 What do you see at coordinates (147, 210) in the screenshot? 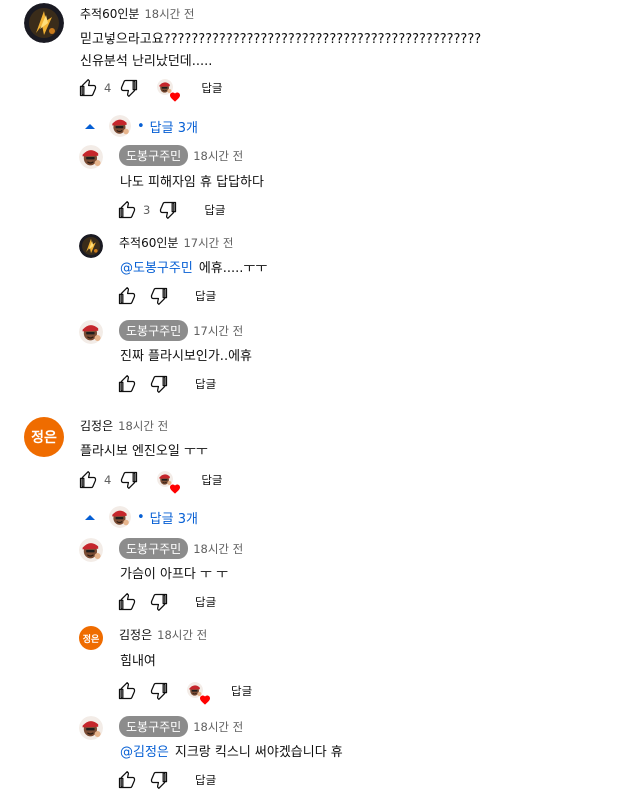
I see `like-count: 3` at bounding box center [147, 210].